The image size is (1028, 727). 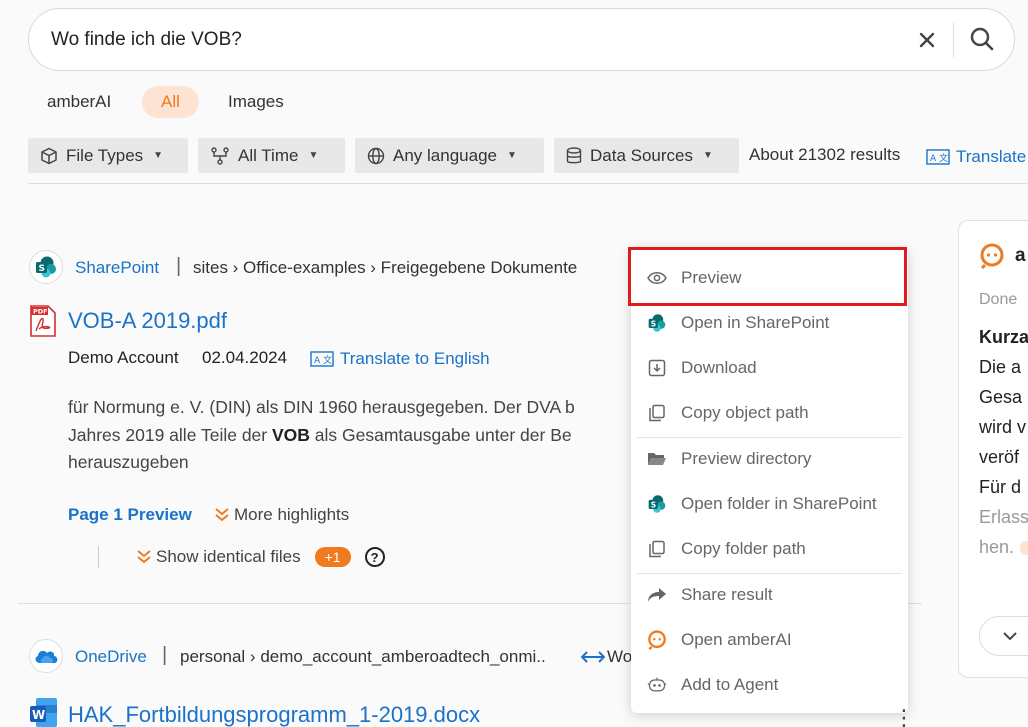 What do you see at coordinates (292, 514) in the screenshot?
I see `more-highlights-label: More highlights` at bounding box center [292, 514].